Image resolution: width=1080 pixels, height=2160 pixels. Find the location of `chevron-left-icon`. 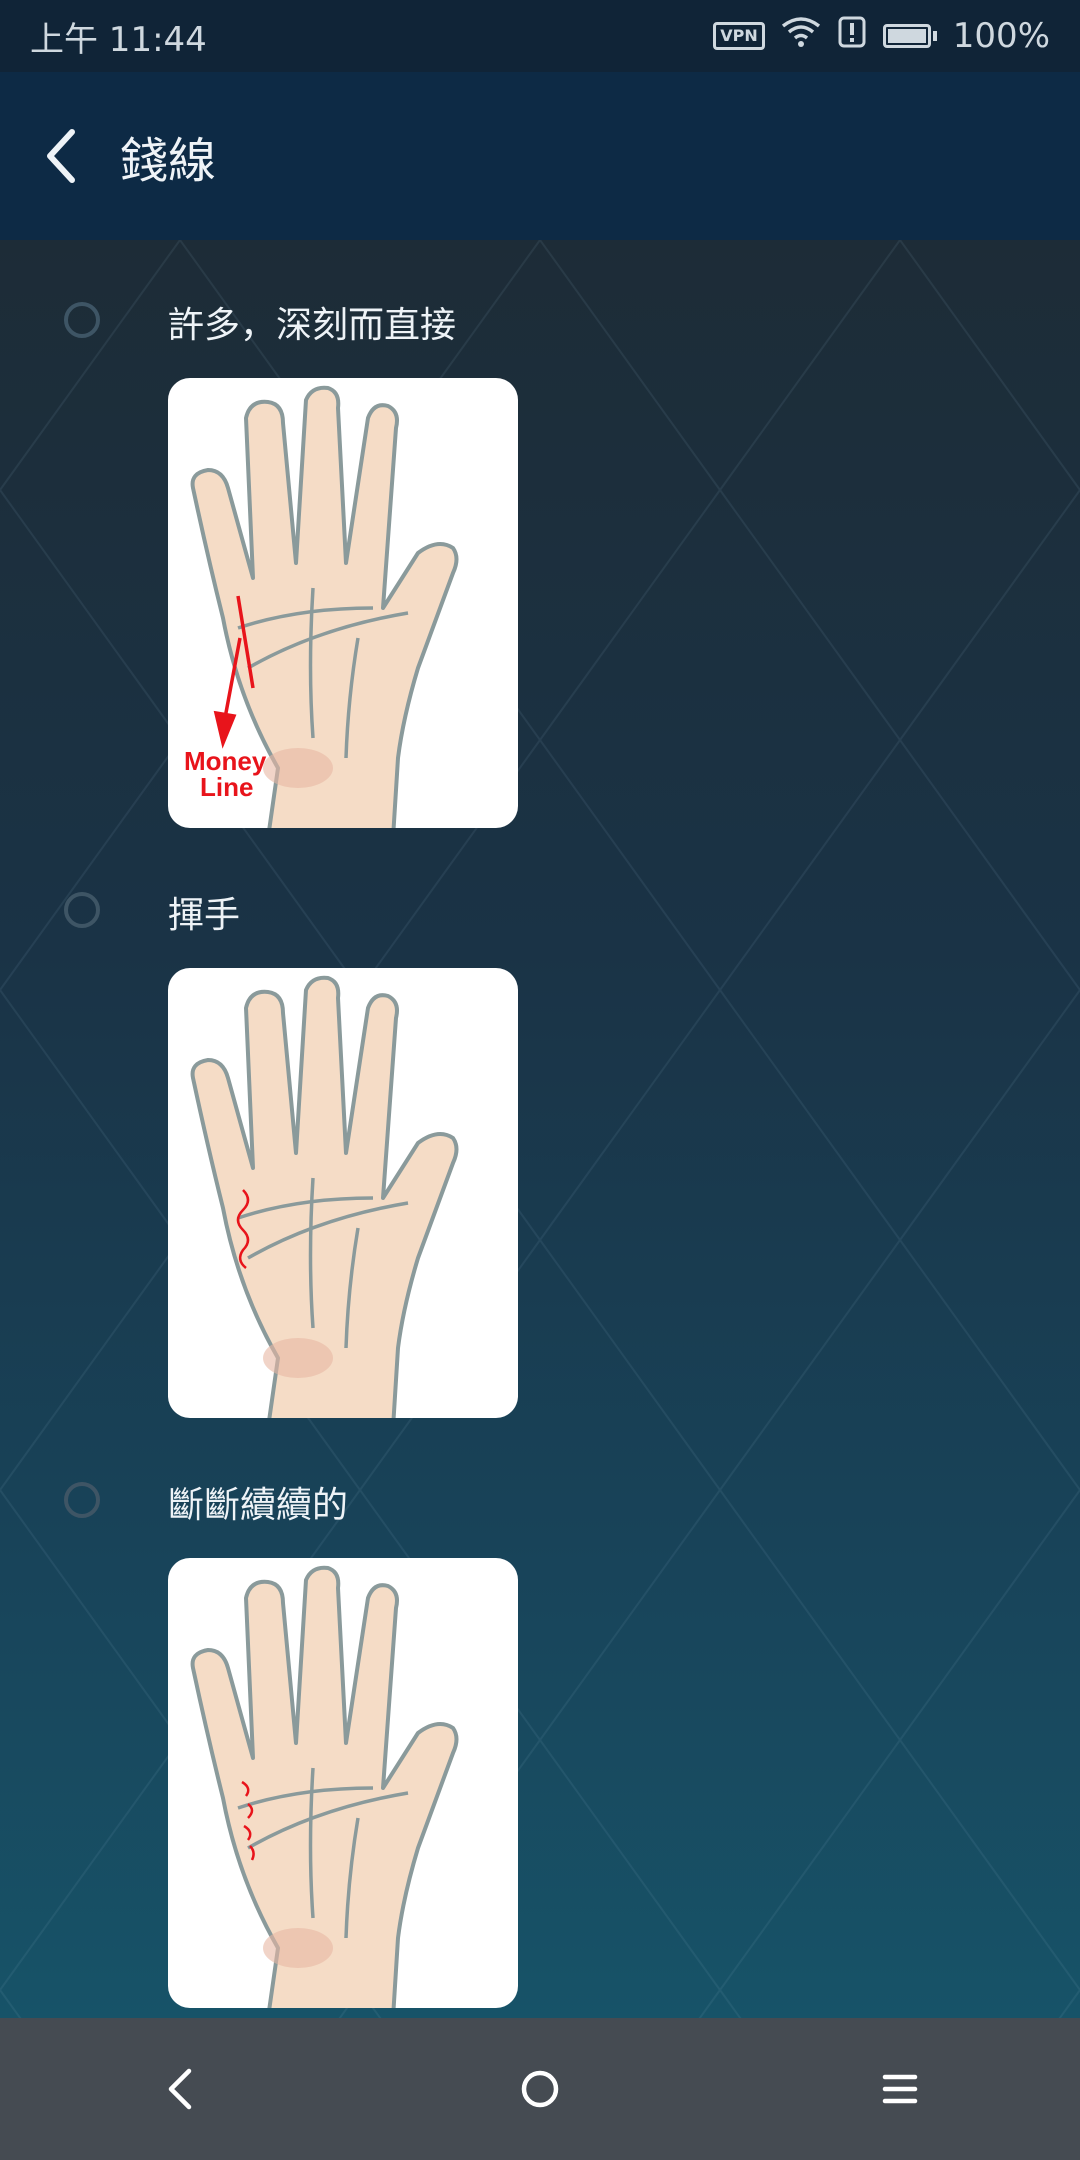

chevron-left-icon is located at coordinates (61, 156).